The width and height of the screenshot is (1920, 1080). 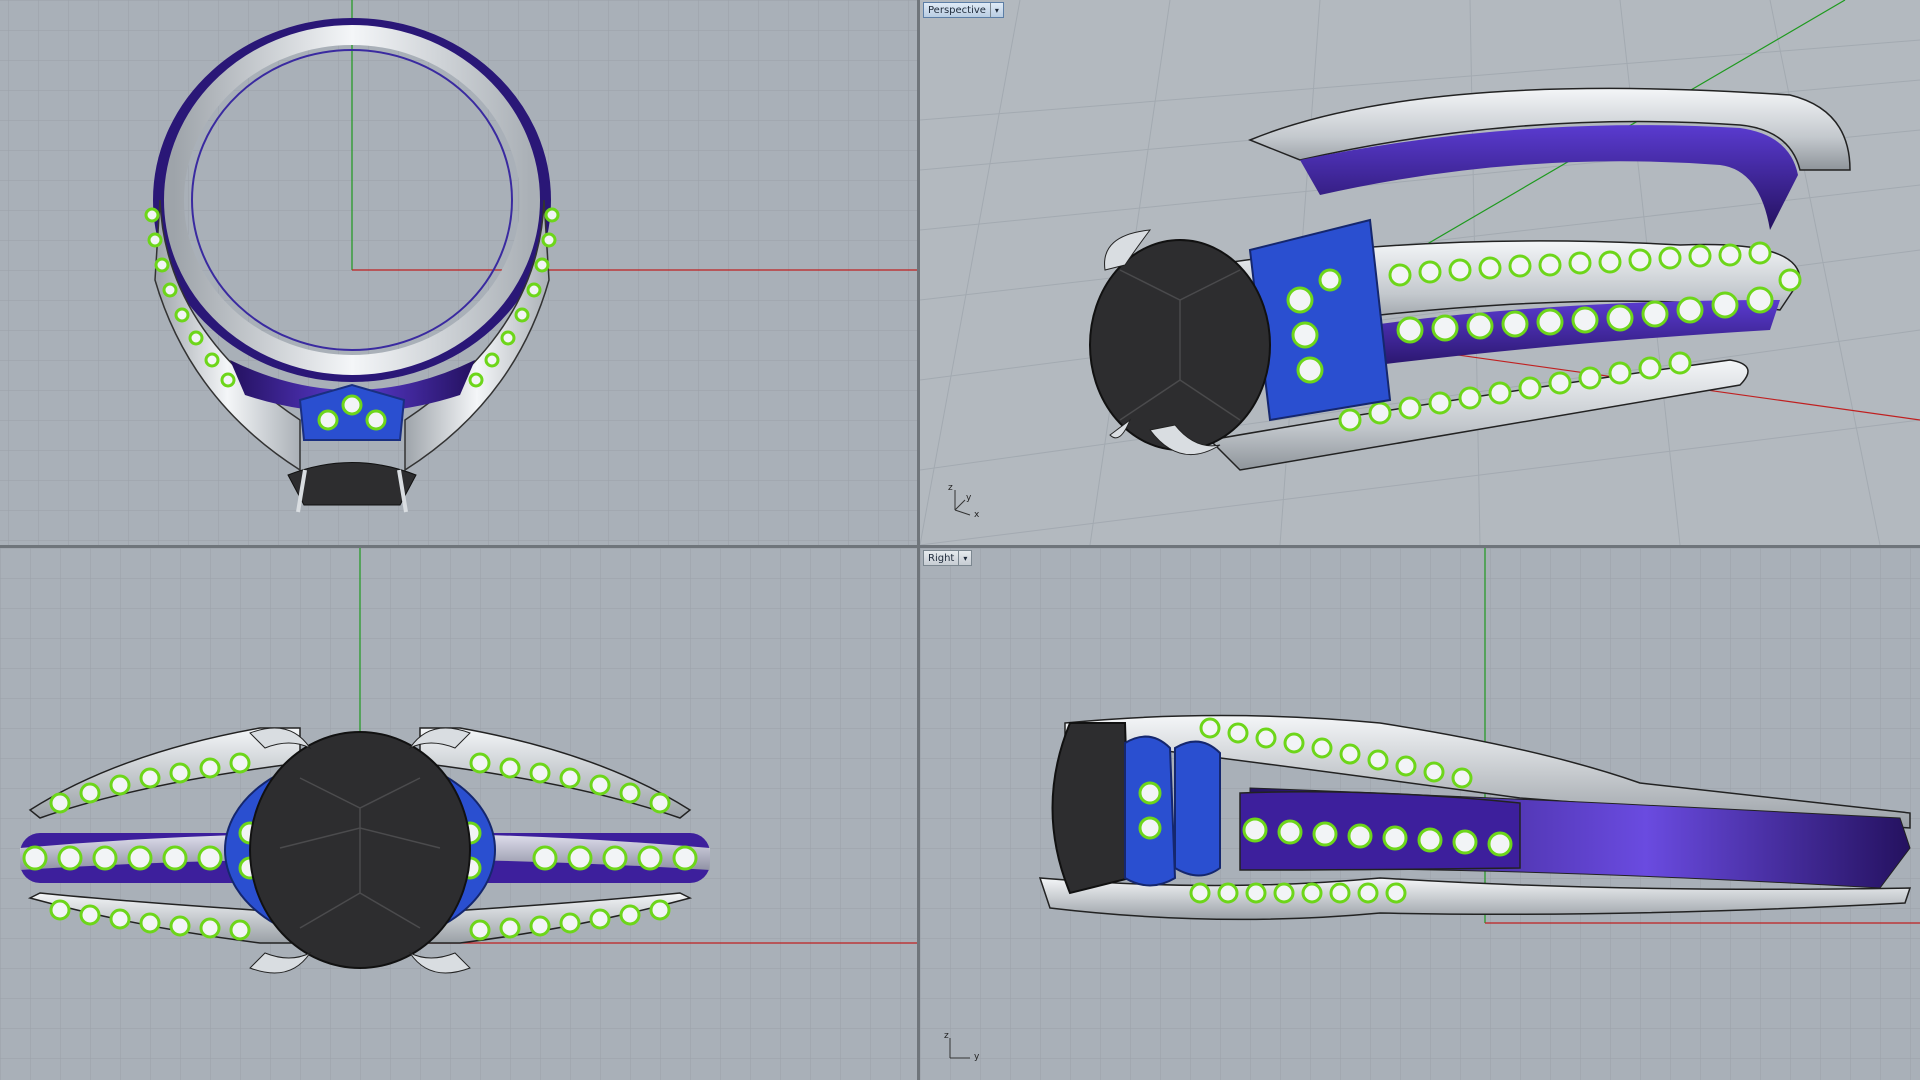 What do you see at coordinates (977, 515) in the screenshot?
I see `axis-label-x: x` at bounding box center [977, 515].